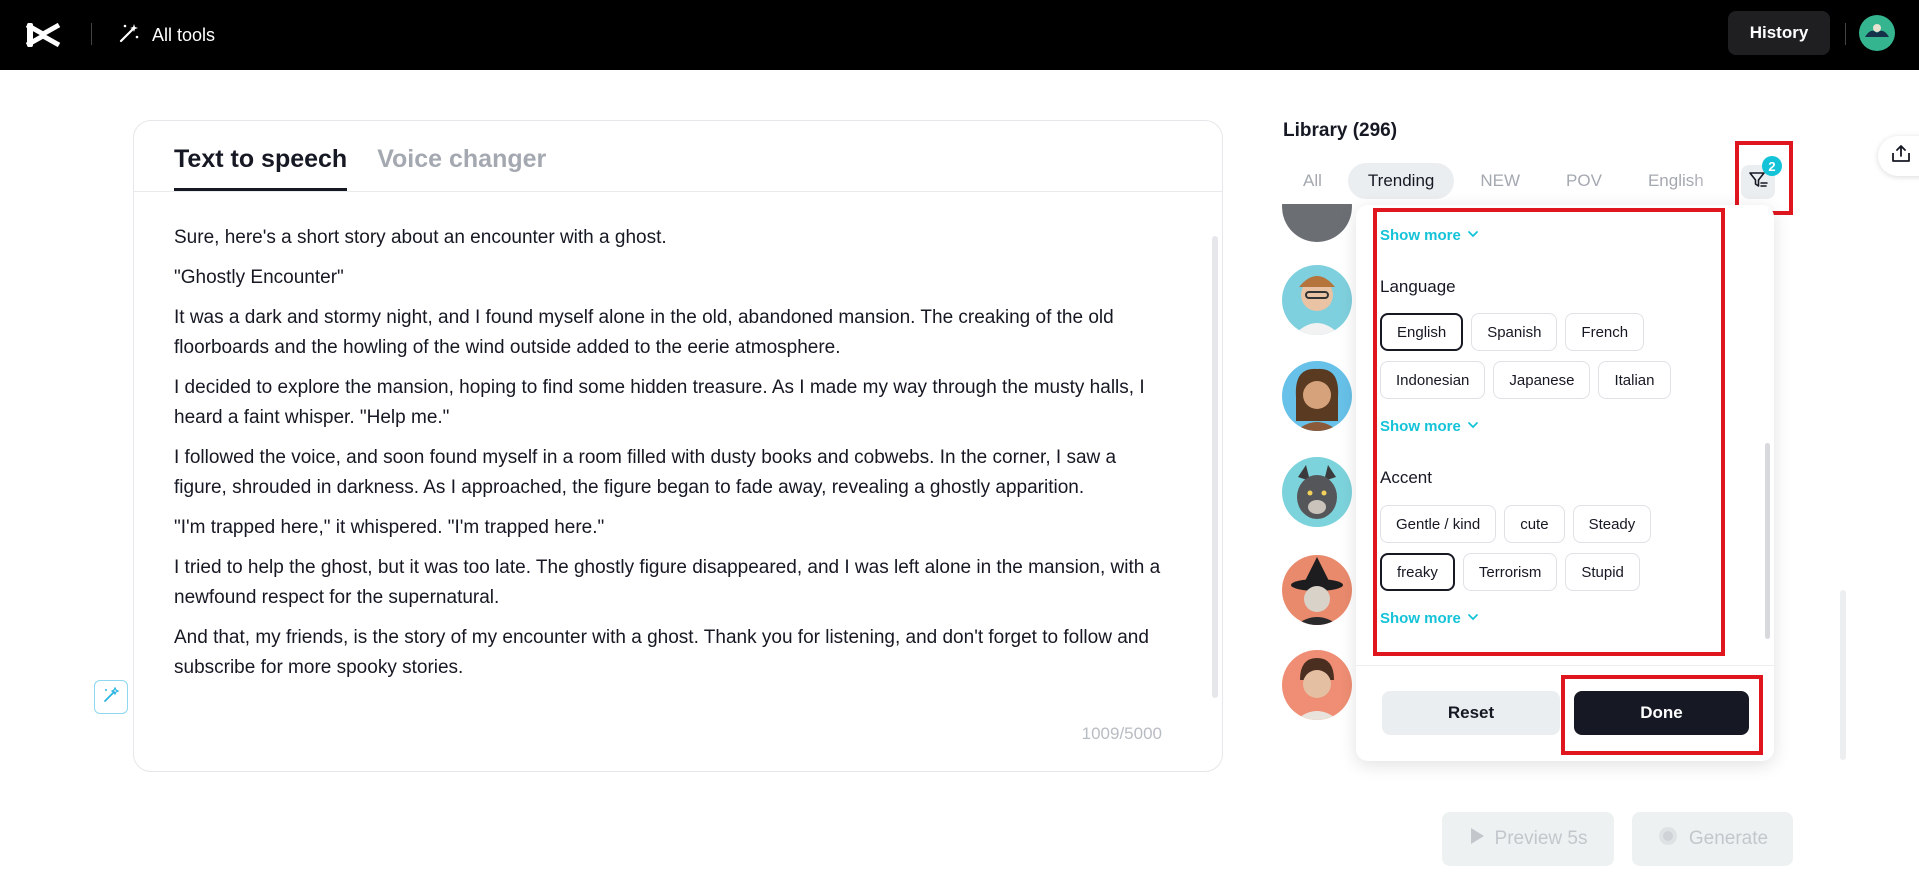  I want to click on language-heading: Language, so click(1418, 286).